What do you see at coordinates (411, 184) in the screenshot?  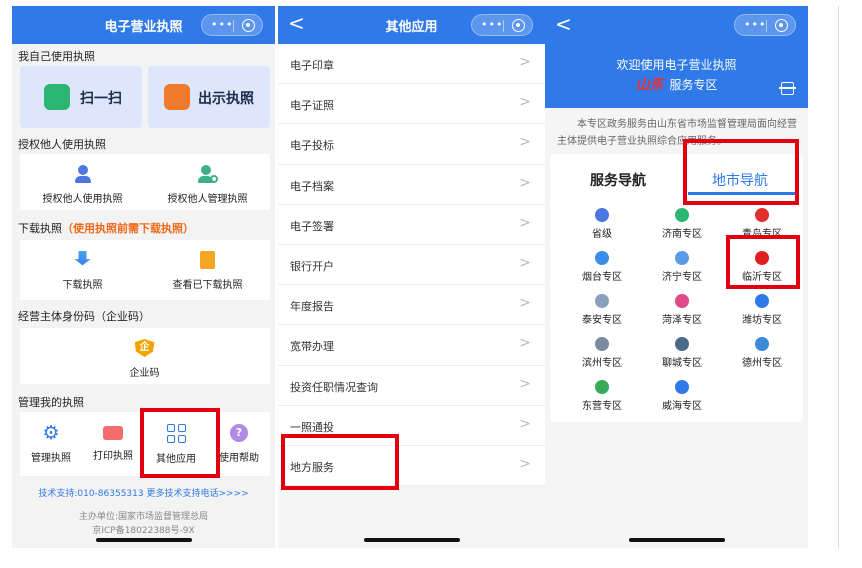 I see `menu-item: 电子档案 >` at bounding box center [411, 184].